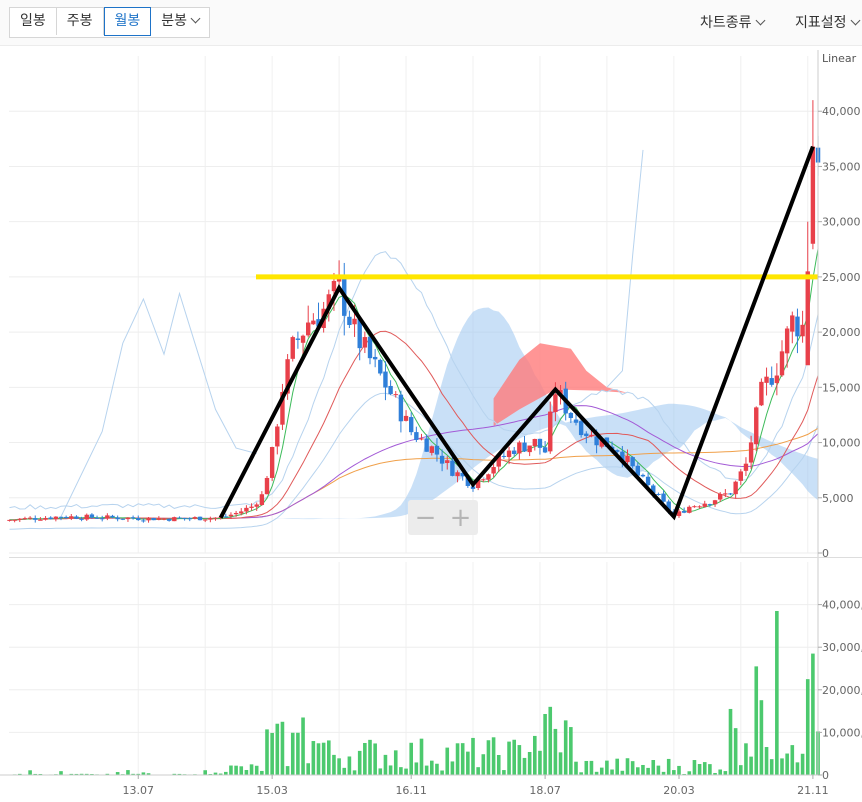  I want to click on time-tick-label: 18.07, so click(545, 790).